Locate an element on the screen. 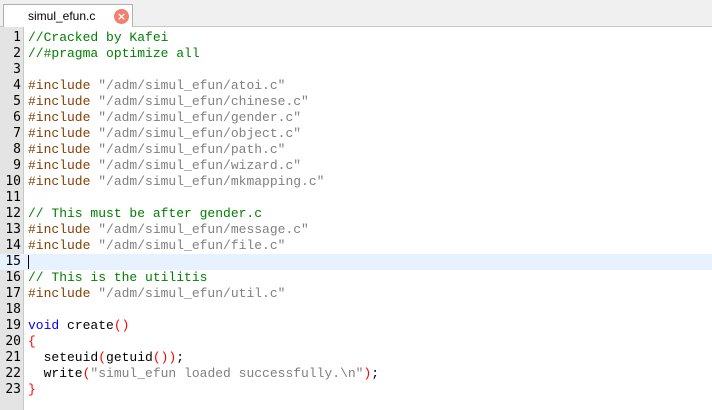 The width and height of the screenshot is (712, 410). code-text: #include "/adm/simul_efun/util.c" is located at coordinates (156, 294).